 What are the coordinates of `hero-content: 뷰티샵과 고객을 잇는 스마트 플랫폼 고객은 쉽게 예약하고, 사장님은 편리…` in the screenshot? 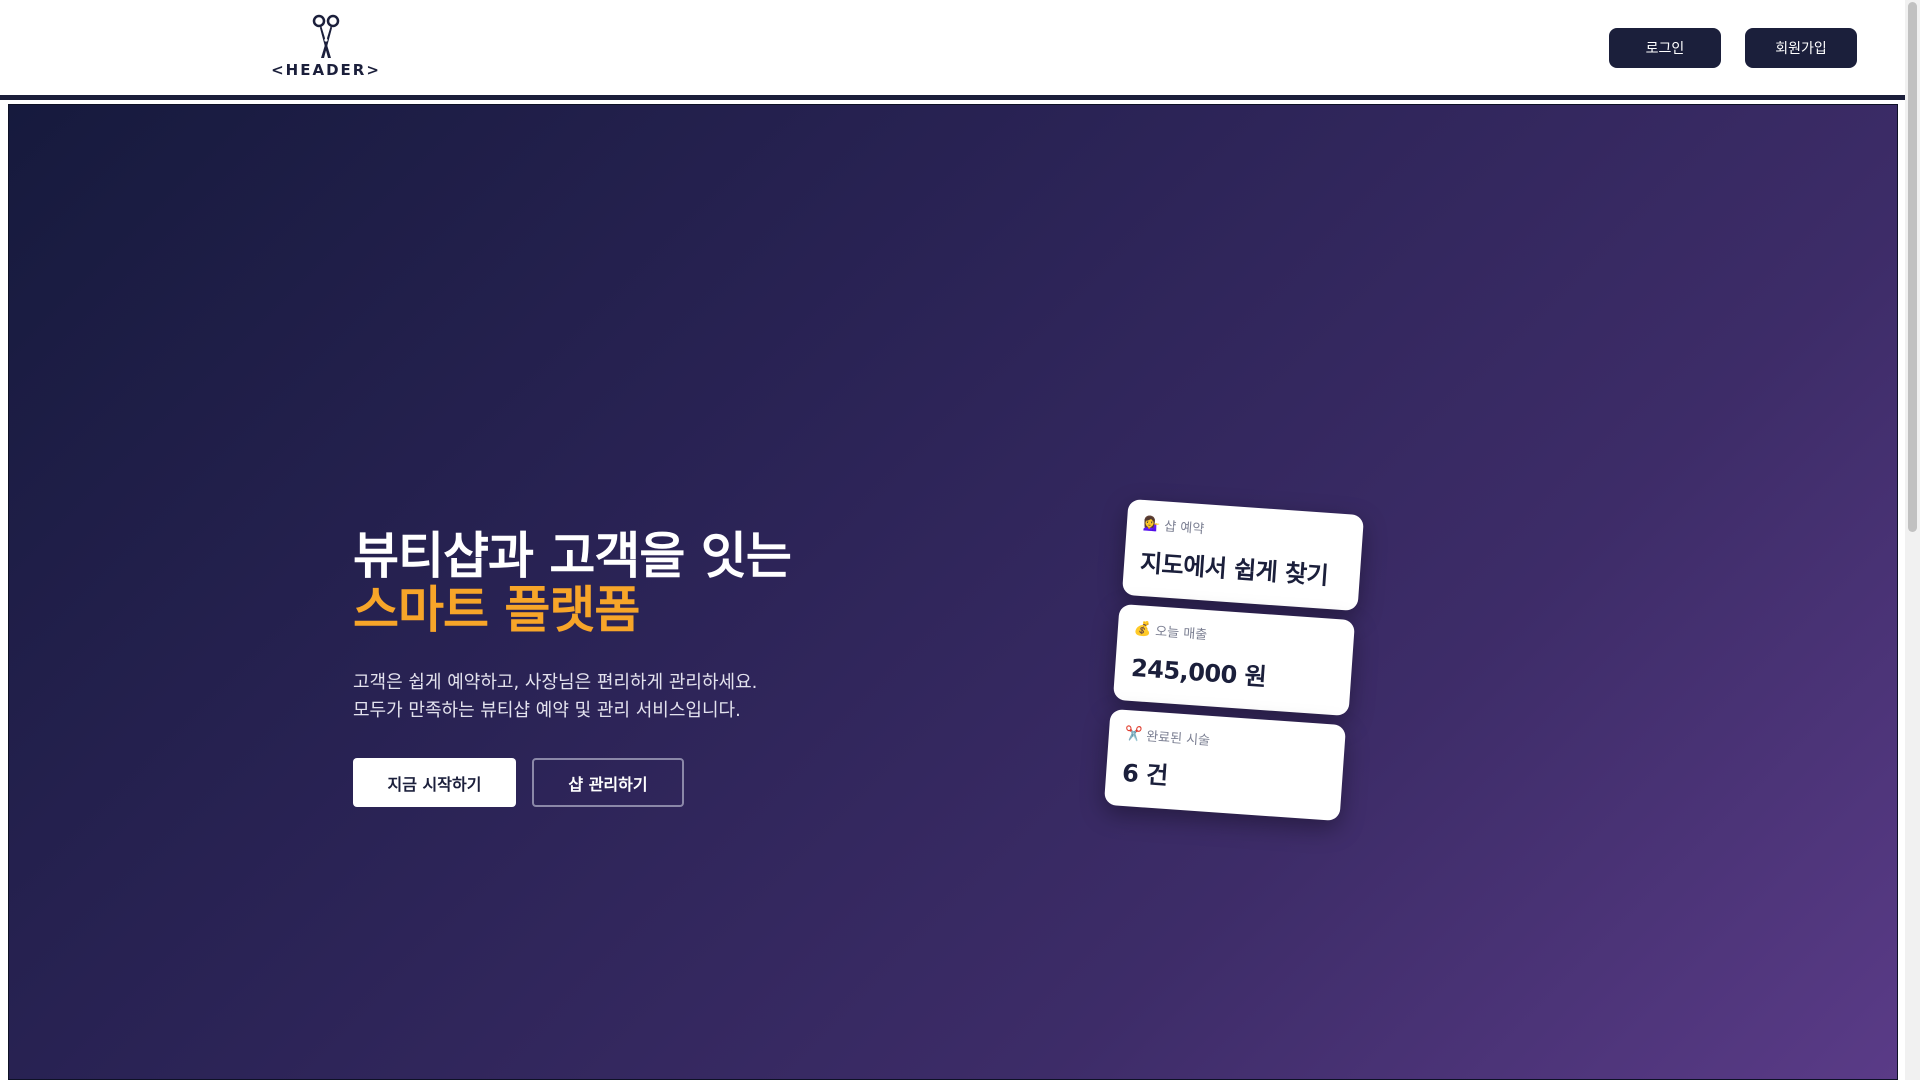 It's located at (572, 667).